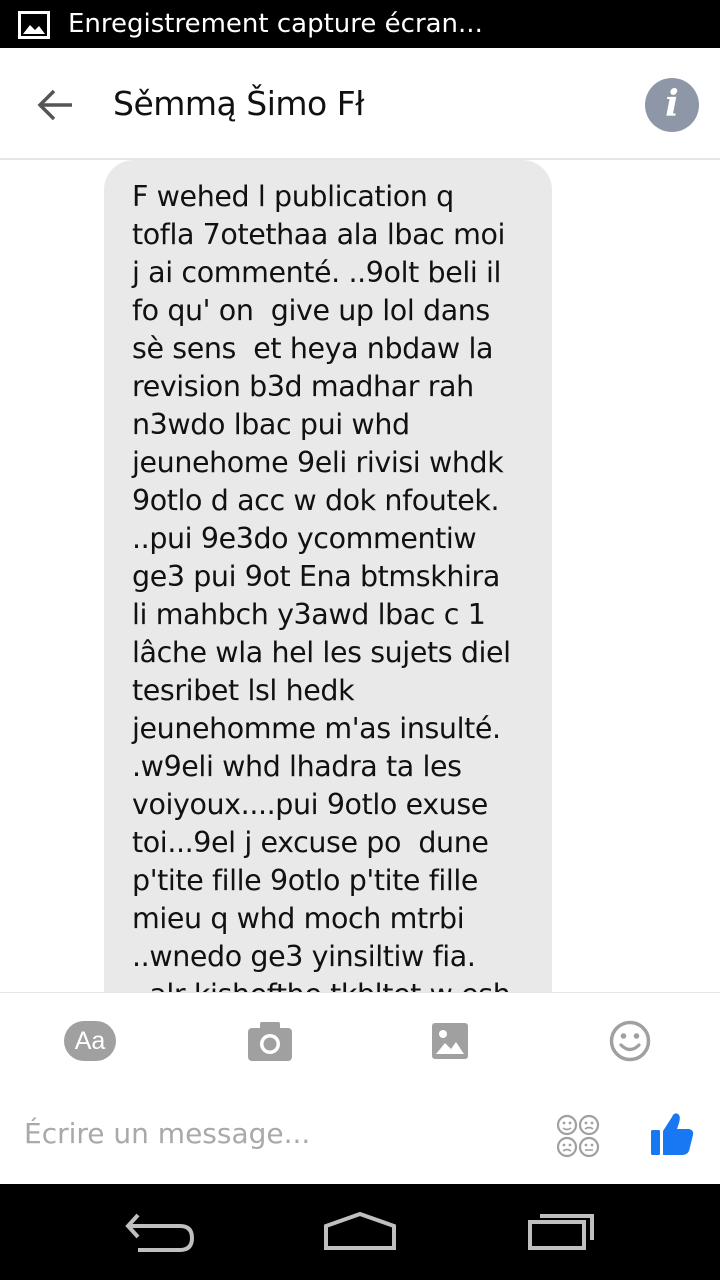 Image resolution: width=720 pixels, height=1280 pixels. I want to click on message-line: tofla 7otethaa ala lbac moi, so click(319, 234).